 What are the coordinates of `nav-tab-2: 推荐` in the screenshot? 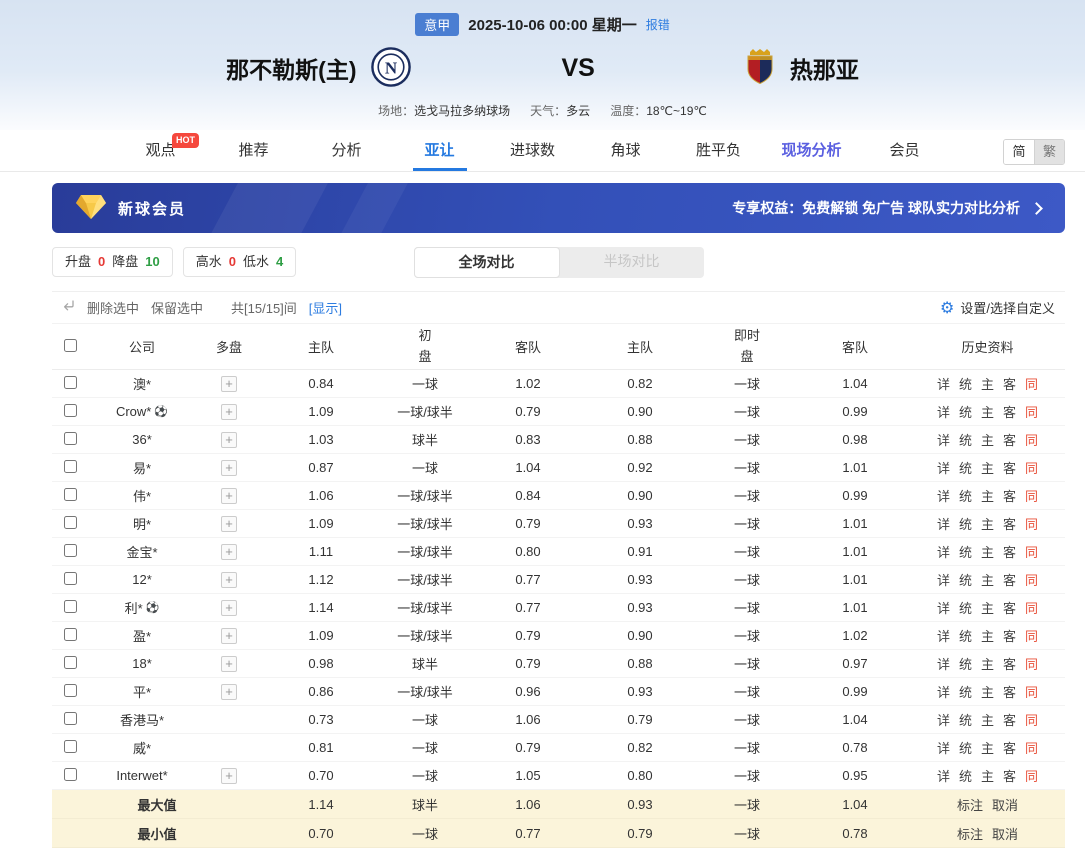 It's located at (253, 150).